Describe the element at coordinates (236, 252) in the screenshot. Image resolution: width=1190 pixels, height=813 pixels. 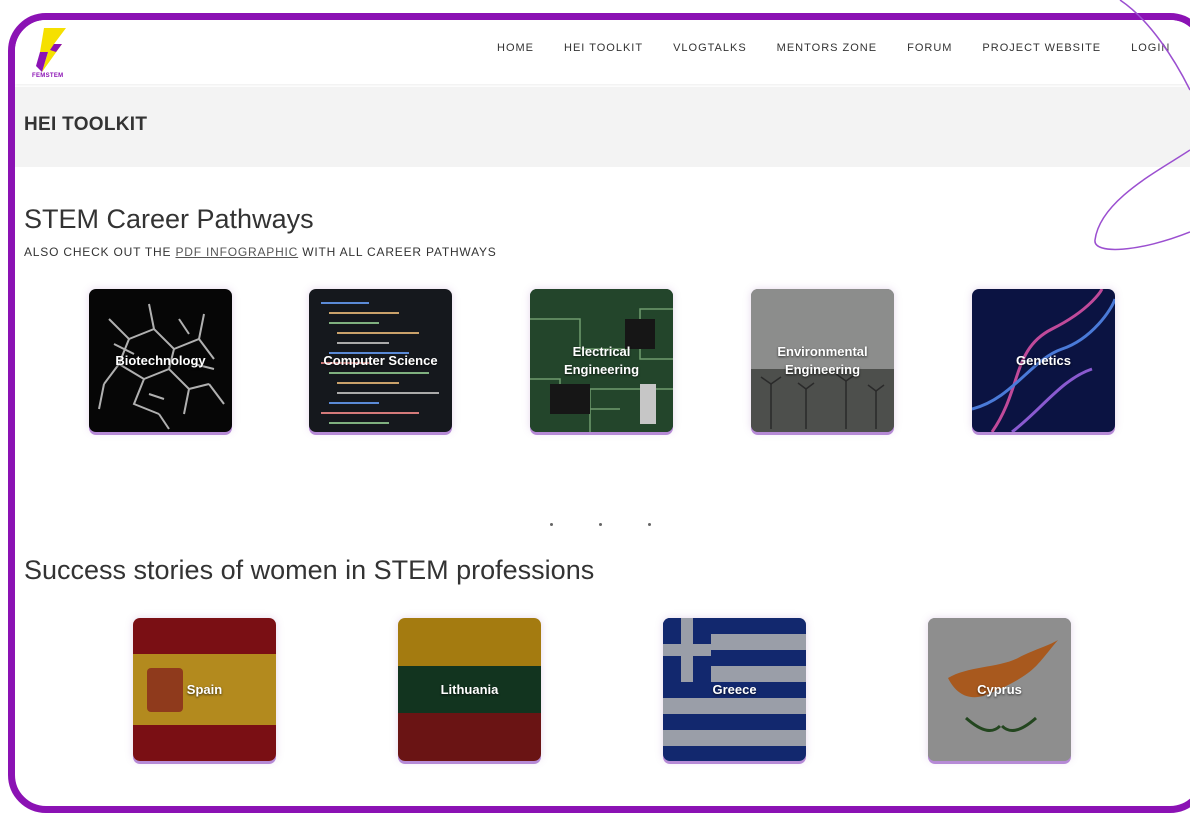
I see `pdf-infographic-link: PDF INFOGRAPHIC` at that location.